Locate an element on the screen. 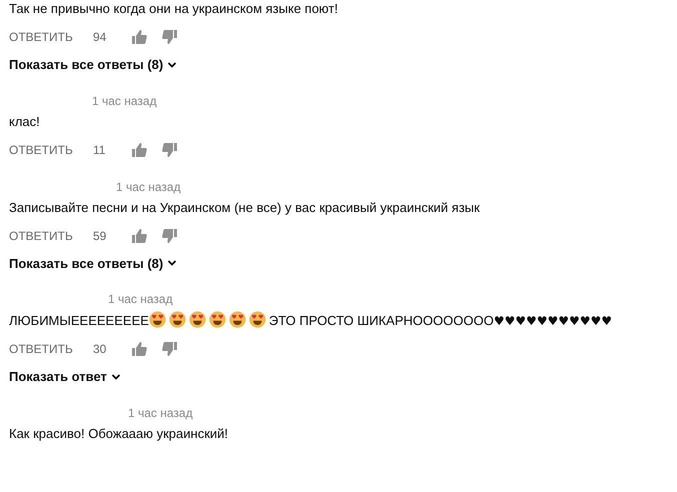 Image resolution: width=677 pixels, height=492 pixels. like-count: 94 is located at coordinates (100, 37).